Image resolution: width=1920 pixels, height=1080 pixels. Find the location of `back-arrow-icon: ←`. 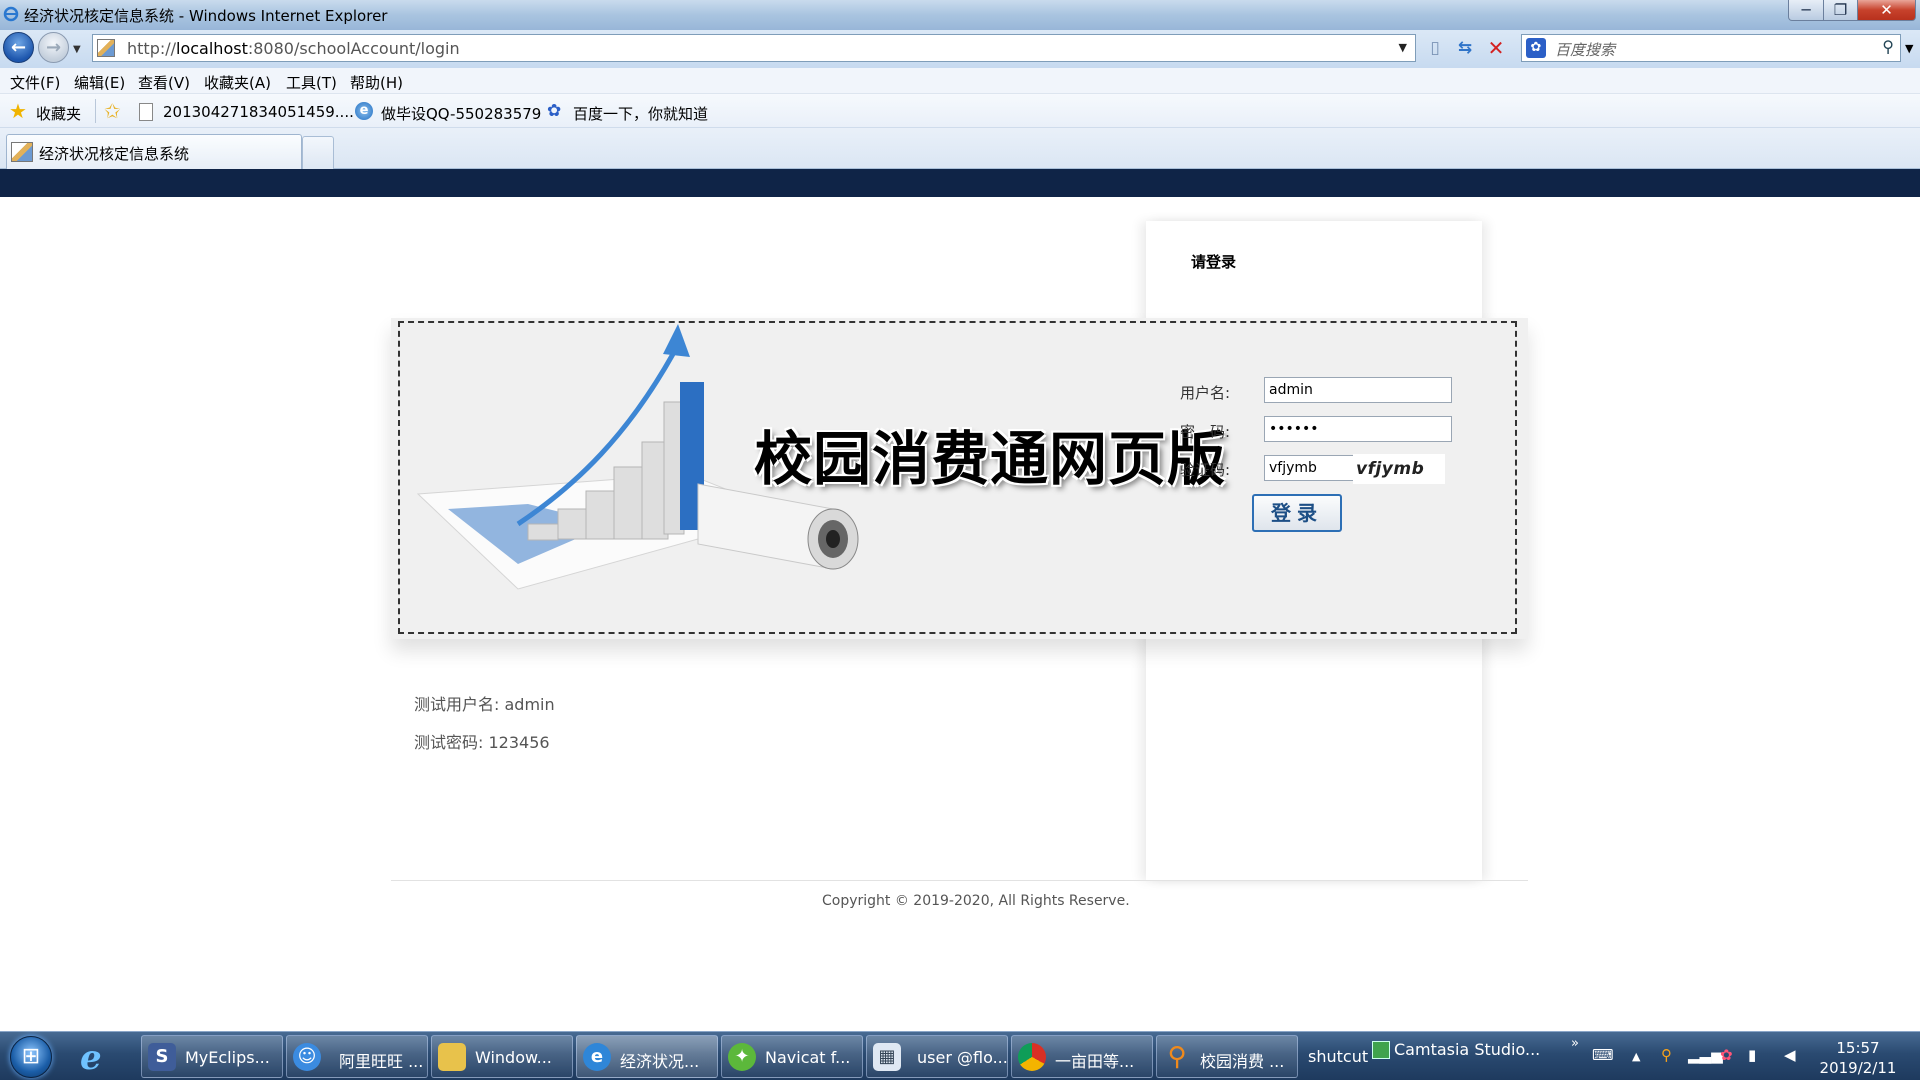

back-arrow-icon: ← is located at coordinates (18, 47).